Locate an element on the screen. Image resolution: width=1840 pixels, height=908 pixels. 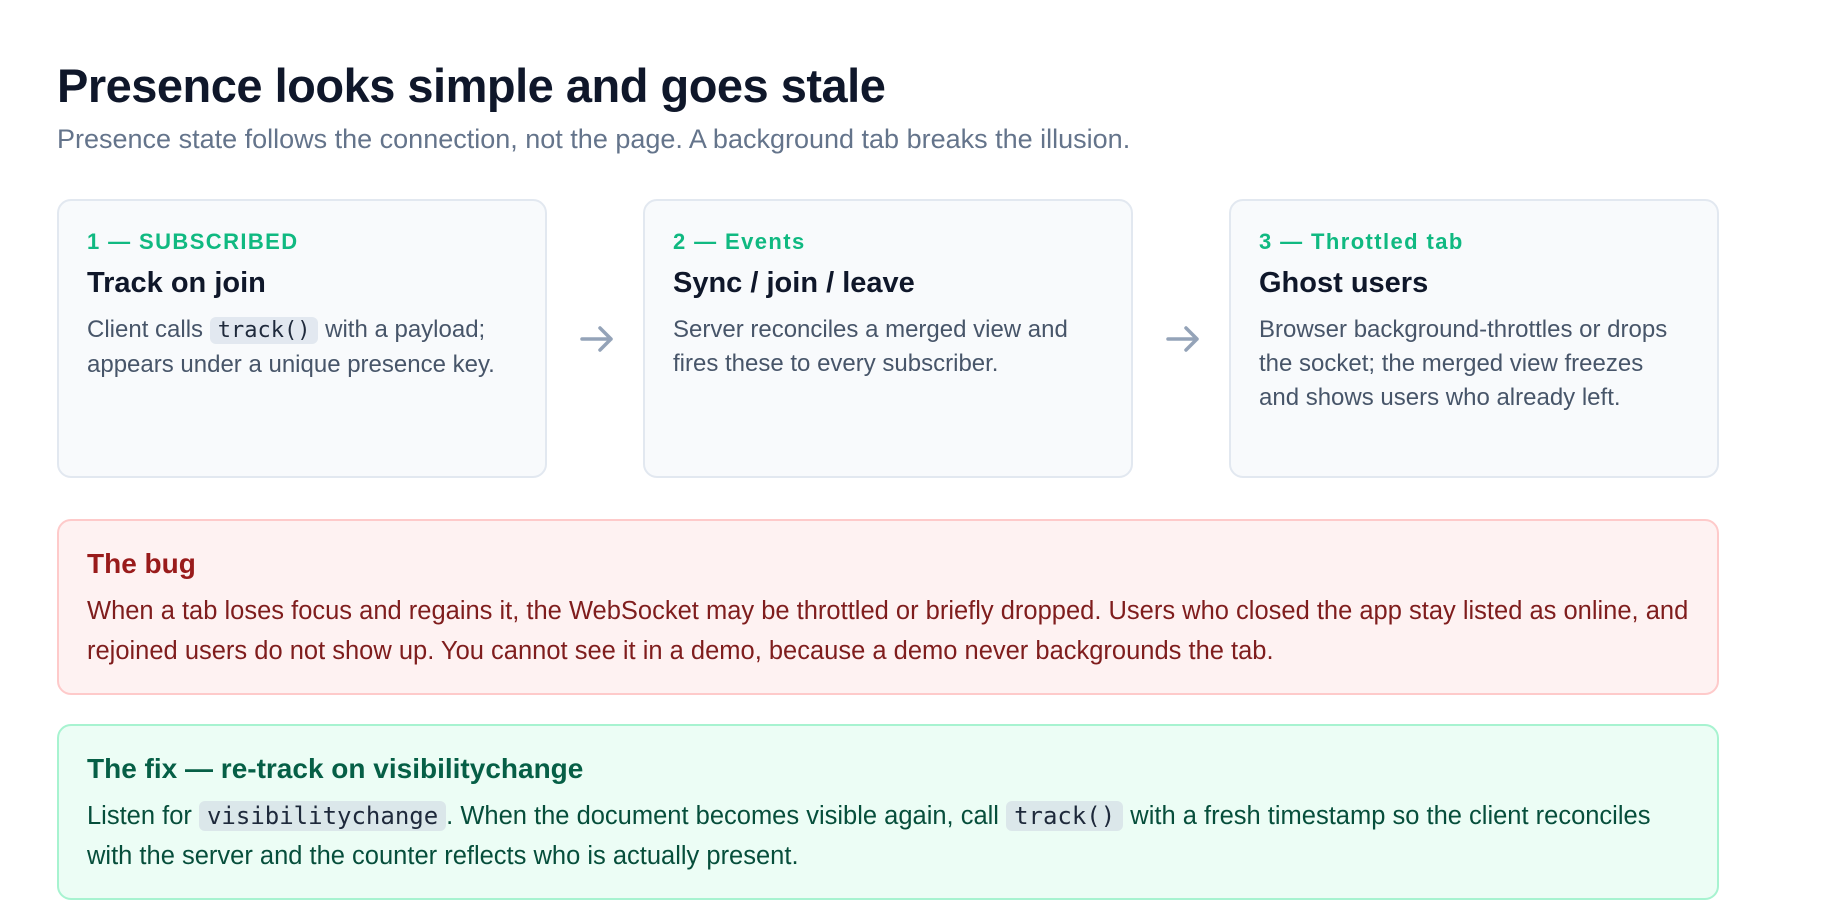
code-visibilitychange: visibilitychange is located at coordinates (322, 816).